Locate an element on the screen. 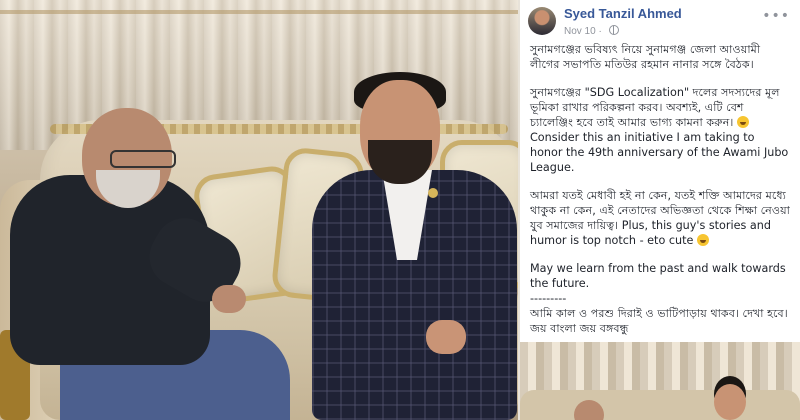  lapel-pin is located at coordinates (433, 193).